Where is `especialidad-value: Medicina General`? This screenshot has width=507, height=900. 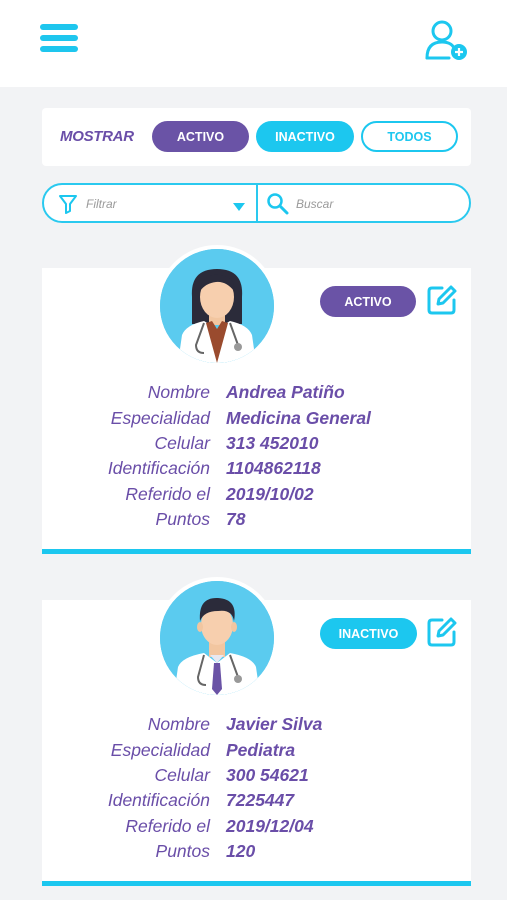
especialidad-value: Medicina General is located at coordinates (298, 418).